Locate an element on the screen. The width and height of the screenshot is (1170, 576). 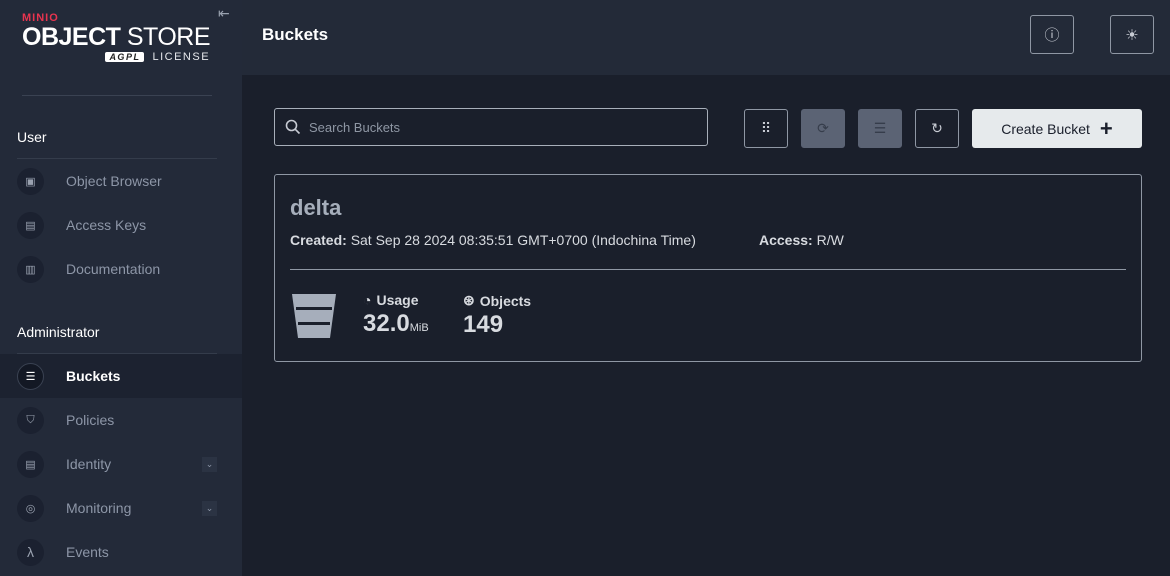
page-title: Buckets is located at coordinates (295, 34).